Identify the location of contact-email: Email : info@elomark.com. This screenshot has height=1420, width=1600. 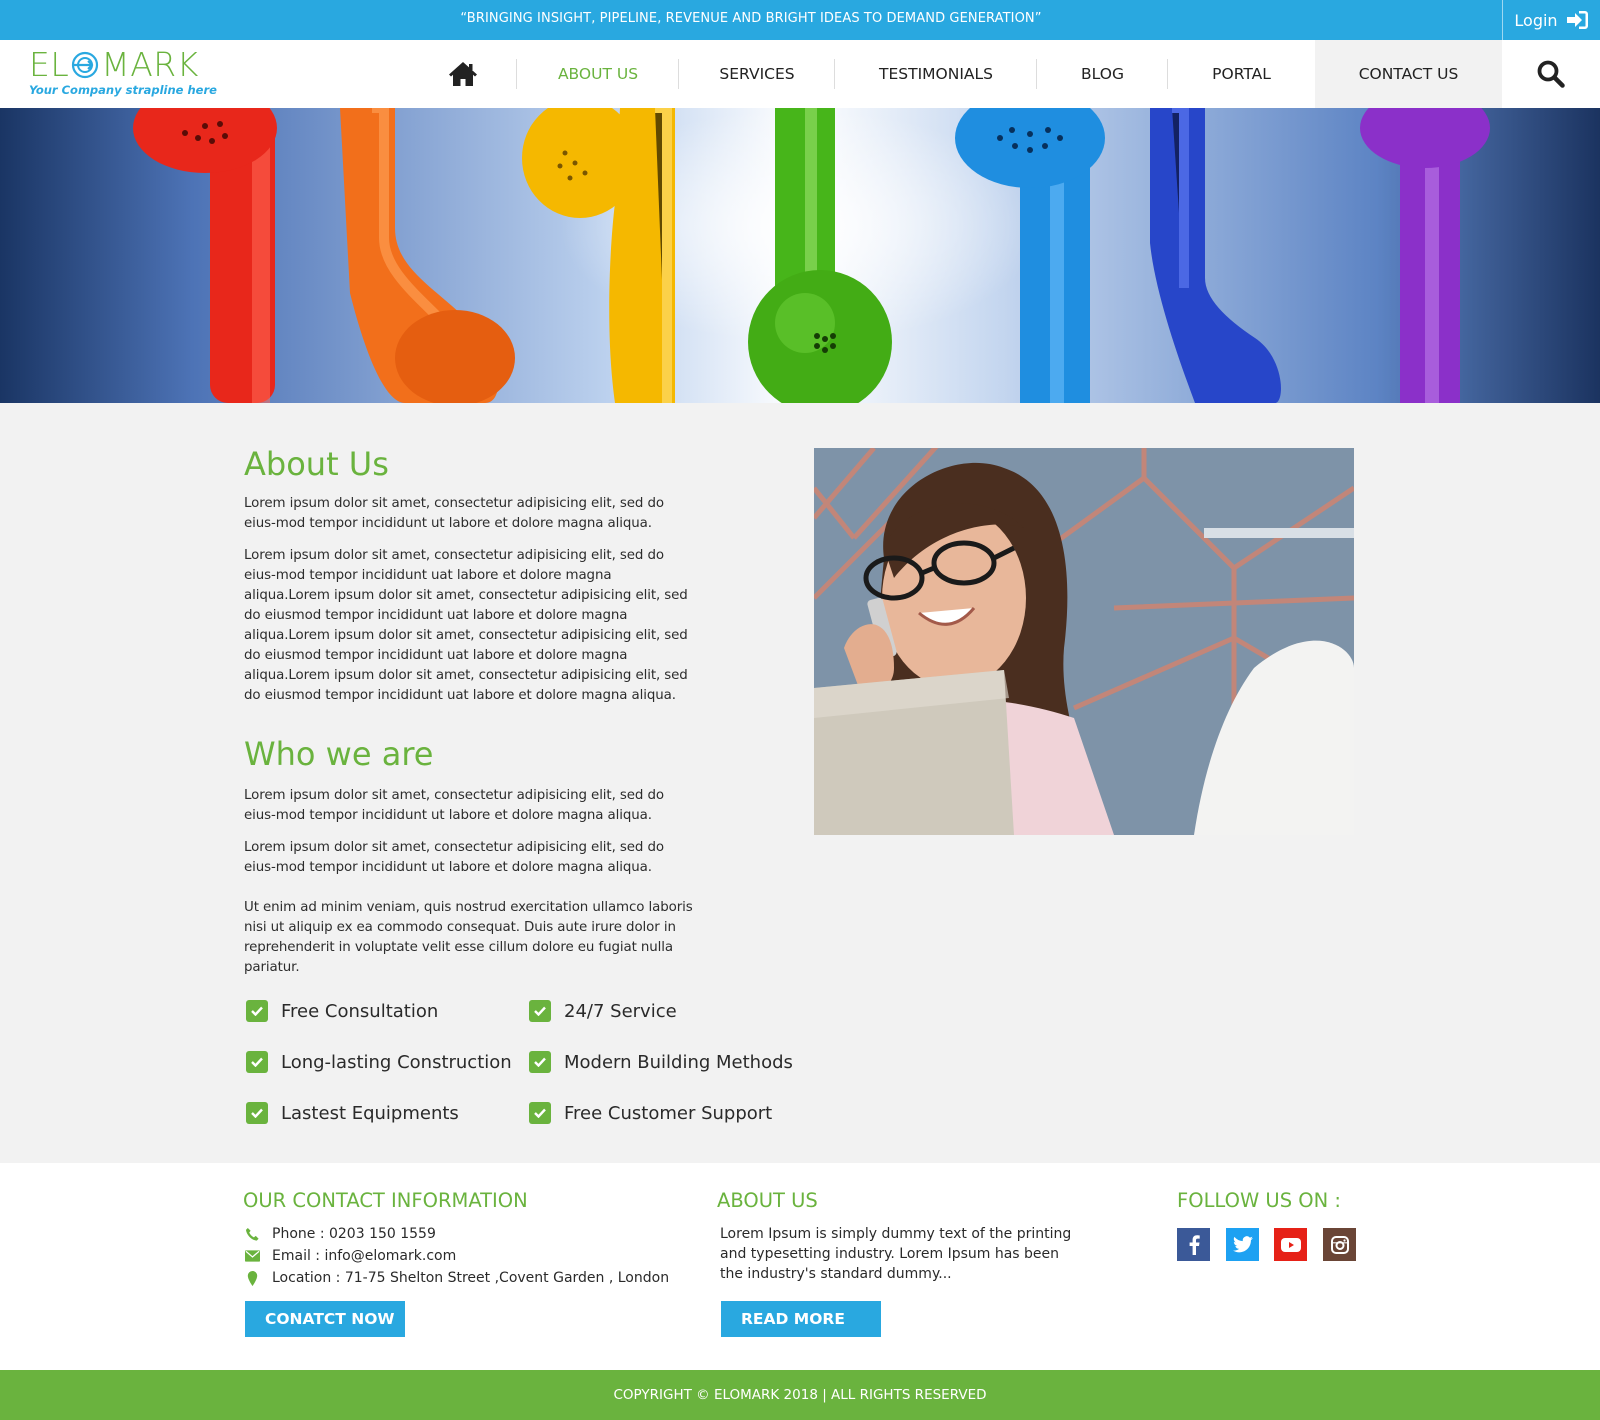
(457, 1256).